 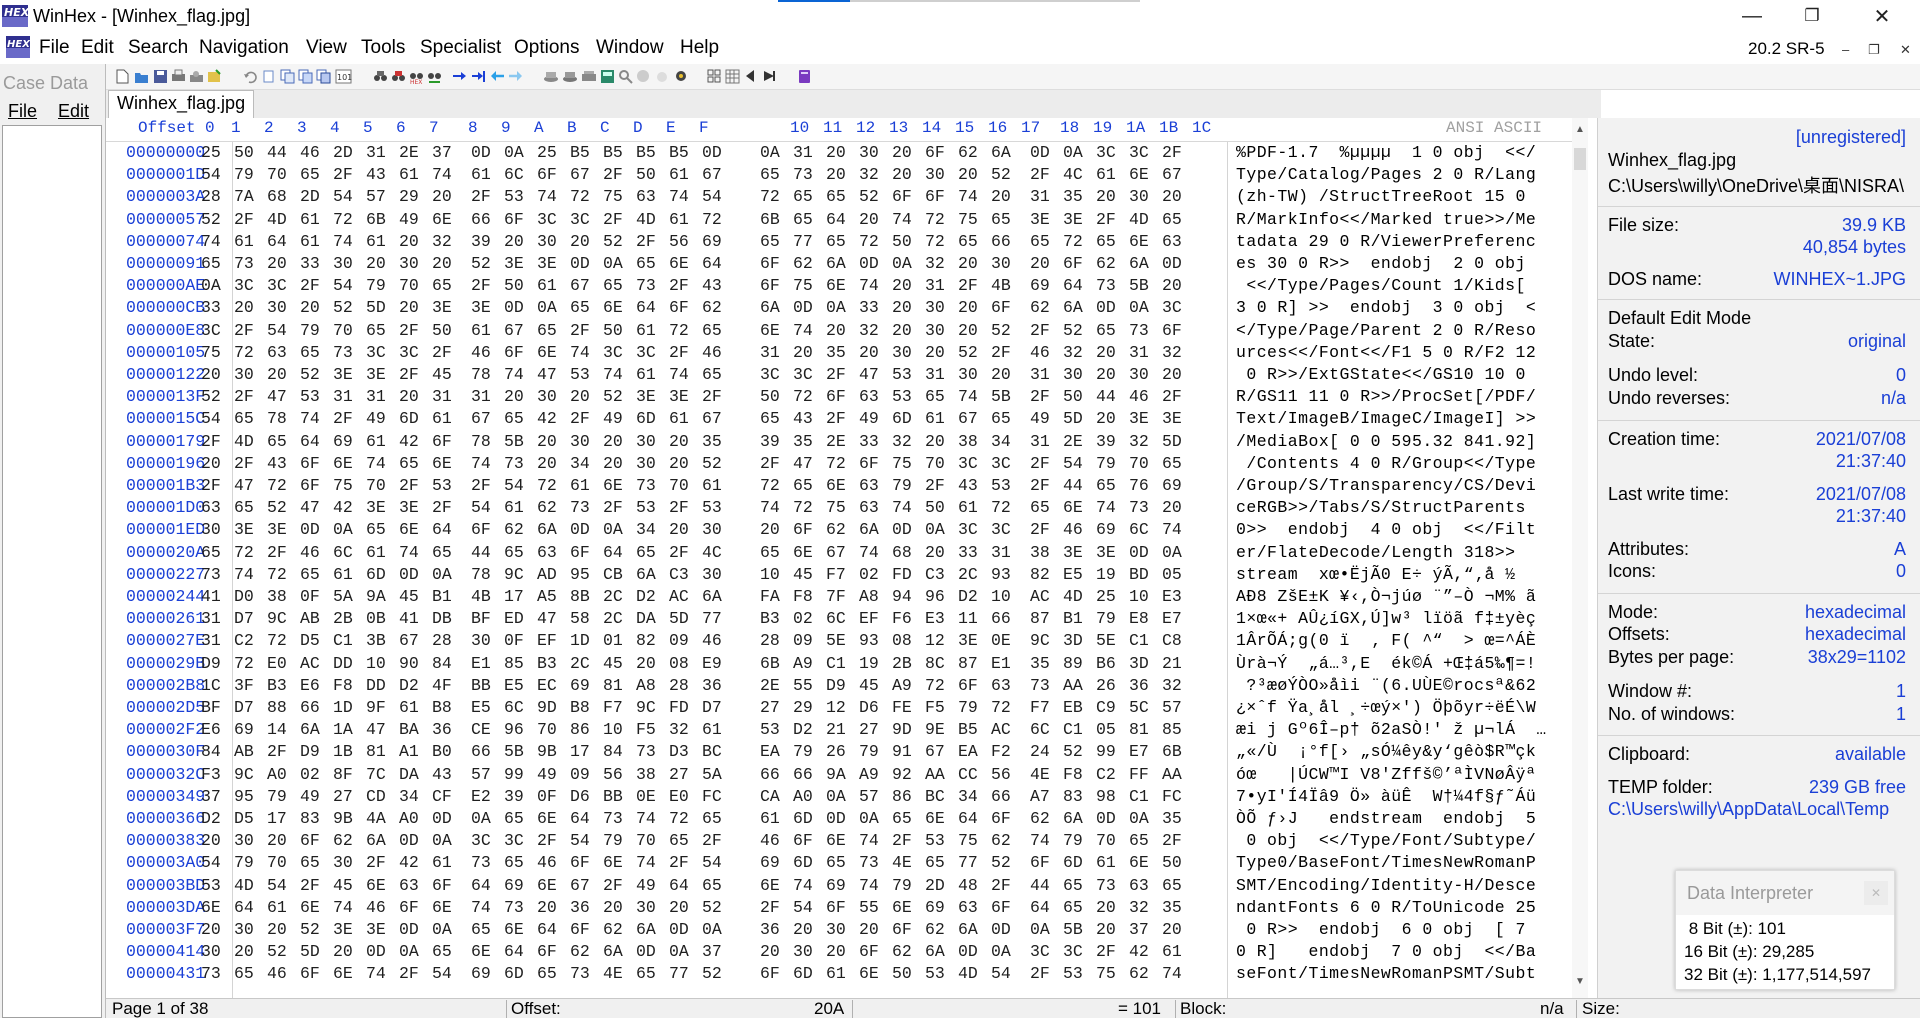 What do you see at coordinates (968, 153) in the screenshot?
I see `hex-byte: 62` at bounding box center [968, 153].